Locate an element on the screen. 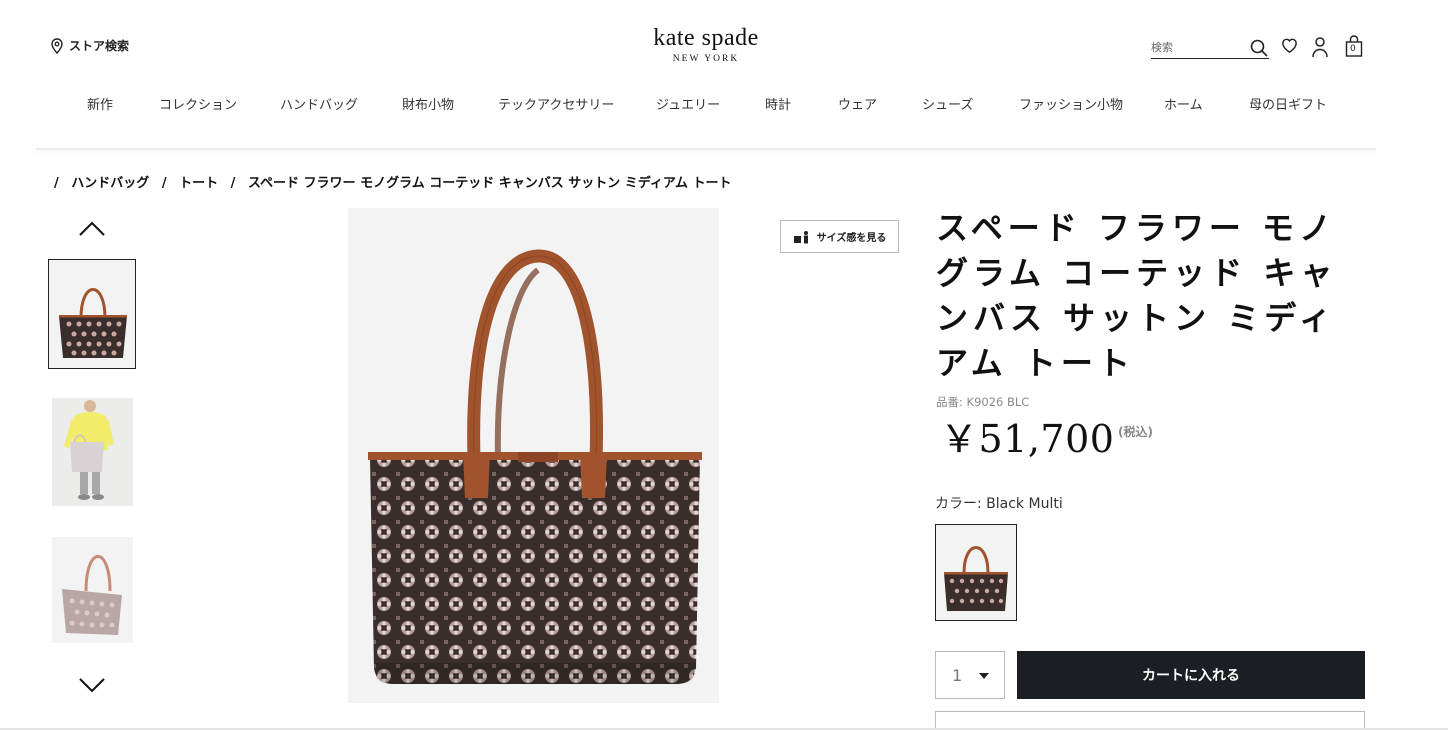 This screenshot has height=730, width=1448. heart-icon is located at coordinates (1289, 45).